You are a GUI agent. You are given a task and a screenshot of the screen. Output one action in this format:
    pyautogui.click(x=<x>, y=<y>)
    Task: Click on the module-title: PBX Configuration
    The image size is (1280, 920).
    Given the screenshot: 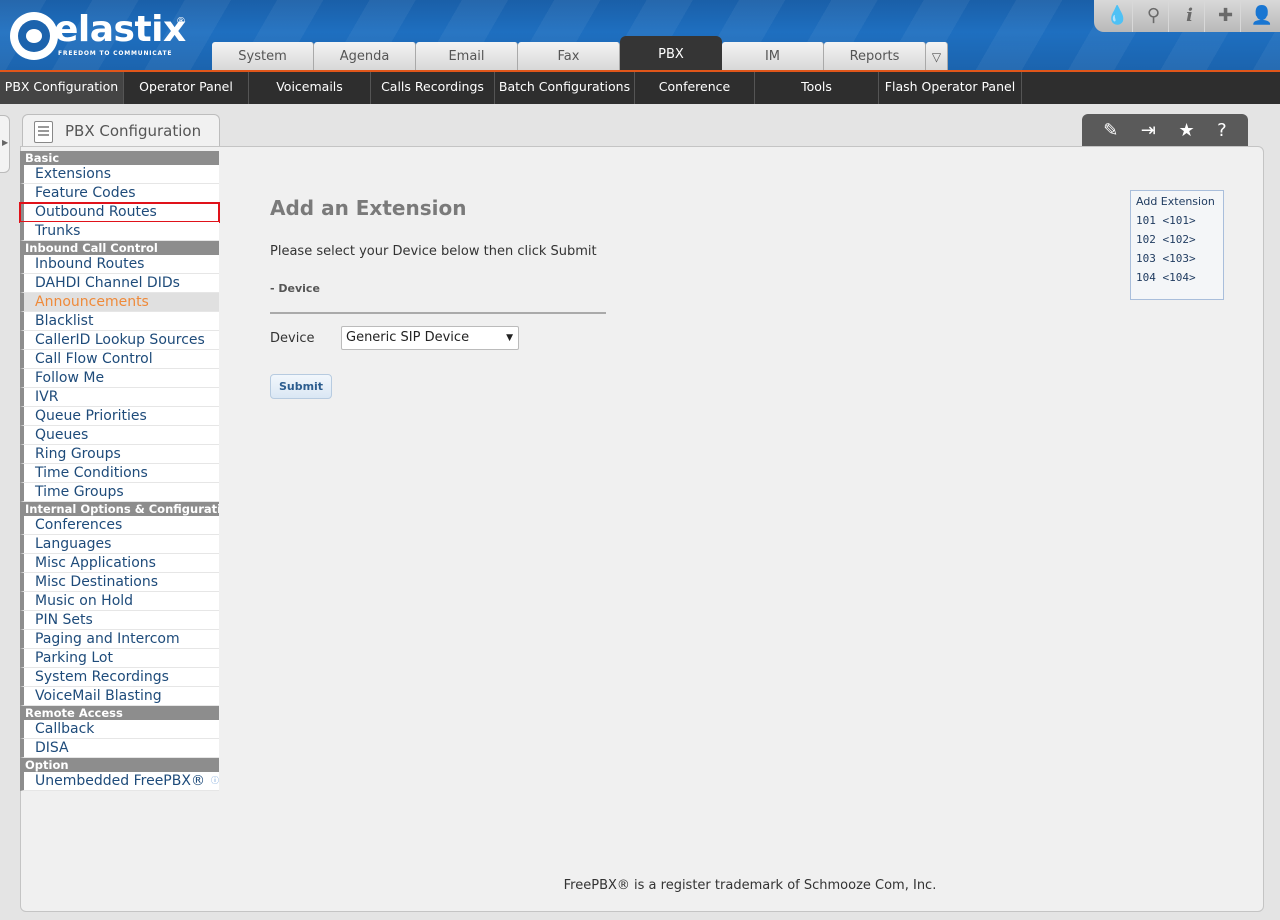 What is the action you would take?
    pyautogui.click(x=133, y=131)
    